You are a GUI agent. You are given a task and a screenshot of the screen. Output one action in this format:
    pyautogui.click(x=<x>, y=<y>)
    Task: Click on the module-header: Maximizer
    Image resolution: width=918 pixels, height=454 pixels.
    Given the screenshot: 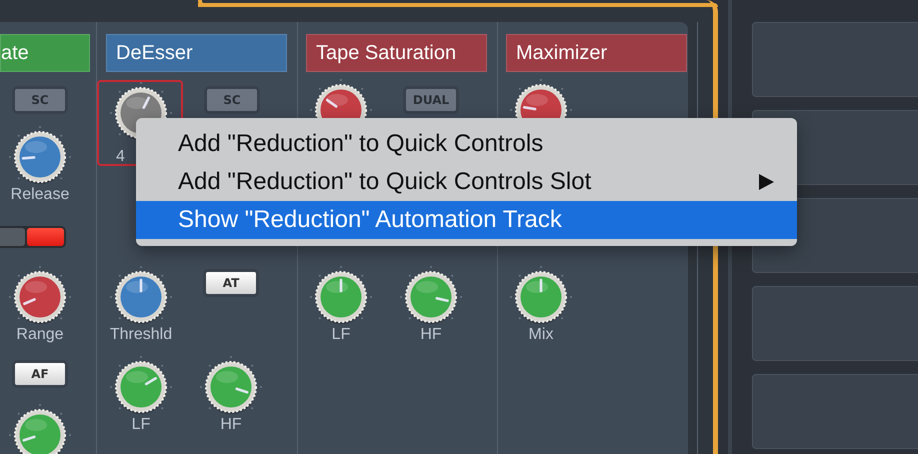 What is the action you would take?
    pyautogui.click(x=596, y=53)
    